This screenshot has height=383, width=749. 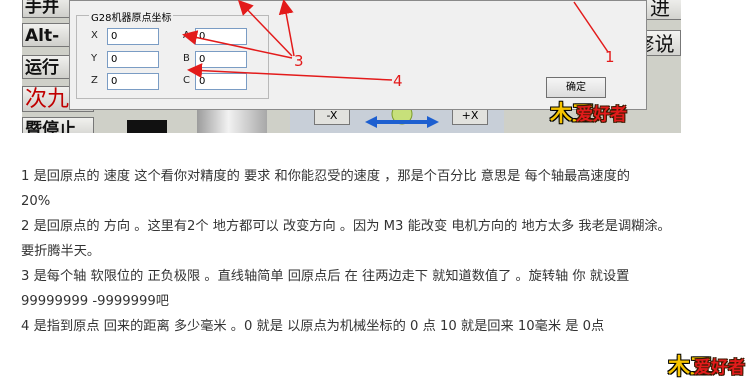 What do you see at coordinates (61, 251) in the screenshot?
I see `article-line-4: 要折腾半天。` at bounding box center [61, 251].